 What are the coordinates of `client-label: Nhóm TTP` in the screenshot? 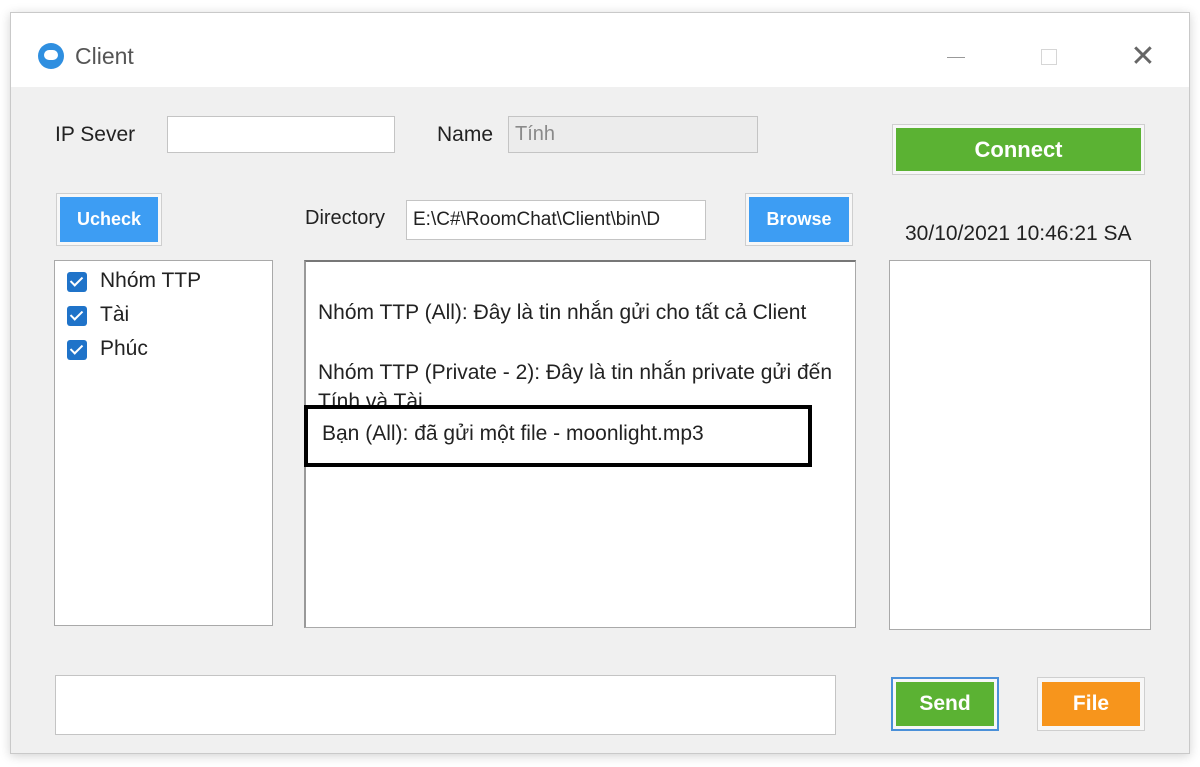 It's located at (151, 280).